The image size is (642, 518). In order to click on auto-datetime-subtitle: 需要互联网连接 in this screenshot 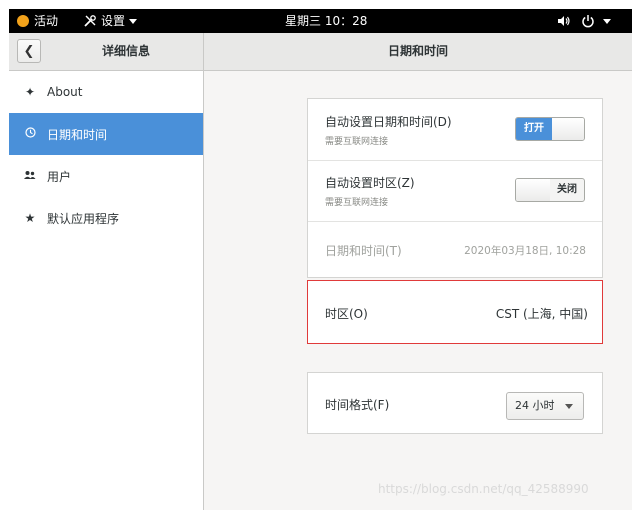, I will do `click(357, 142)`.